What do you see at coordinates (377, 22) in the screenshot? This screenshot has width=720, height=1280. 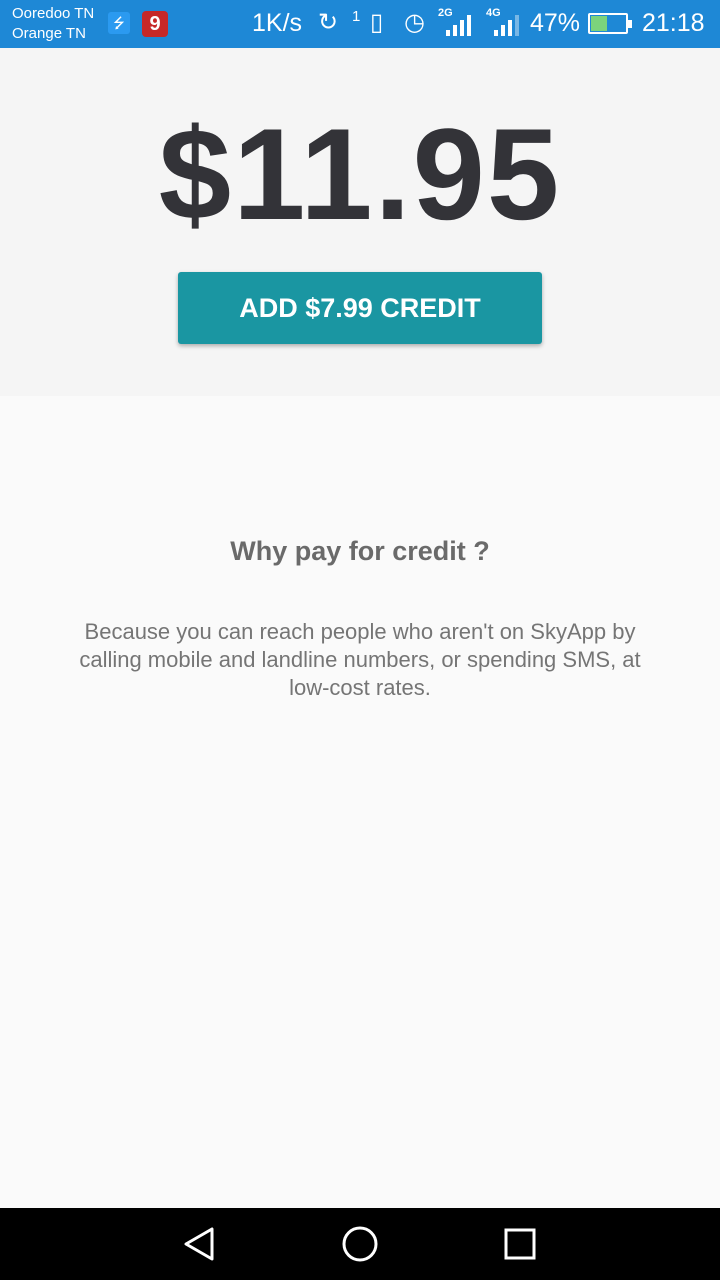 I see `vibrate-icon: ▯` at bounding box center [377, 22].